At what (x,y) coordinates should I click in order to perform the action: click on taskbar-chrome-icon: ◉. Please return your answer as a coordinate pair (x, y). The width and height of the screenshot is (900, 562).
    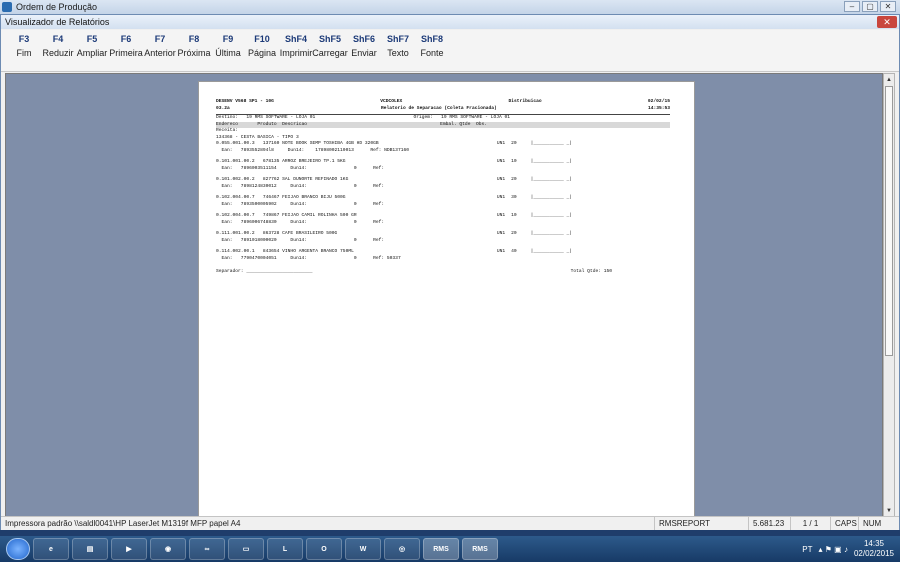
    Looking at the image, I should click on (168, 549).